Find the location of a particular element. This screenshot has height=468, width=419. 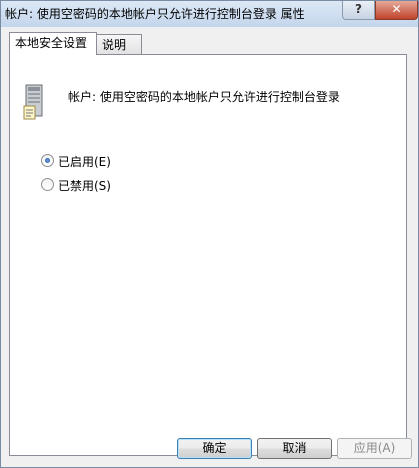

tab-label: 本地安全设置 is located at coordinates (51, 43).